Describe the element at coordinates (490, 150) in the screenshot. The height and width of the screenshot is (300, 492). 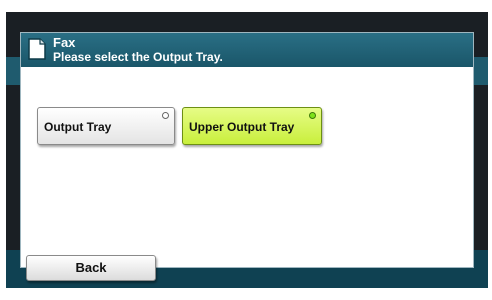
I see `bezel-right` at that location.